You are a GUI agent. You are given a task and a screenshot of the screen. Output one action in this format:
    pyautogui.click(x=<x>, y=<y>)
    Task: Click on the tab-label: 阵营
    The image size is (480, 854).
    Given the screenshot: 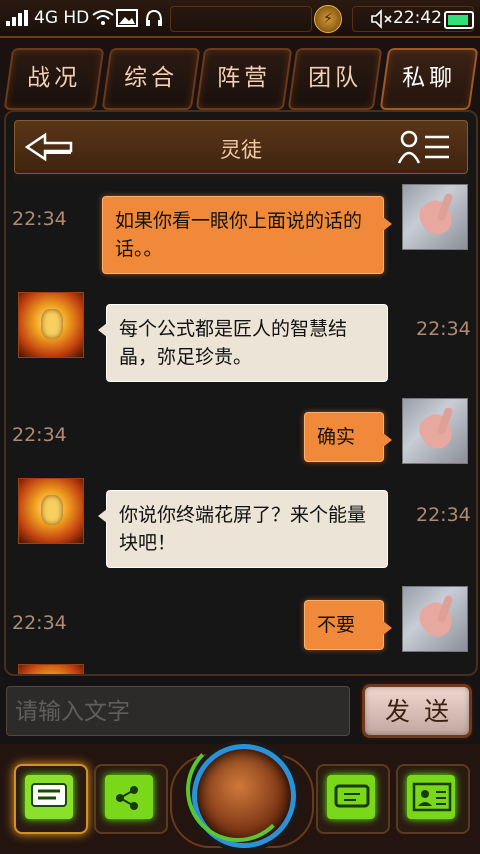 What is the action you would take?
    pyautogui.click(x=244, y=78)
    